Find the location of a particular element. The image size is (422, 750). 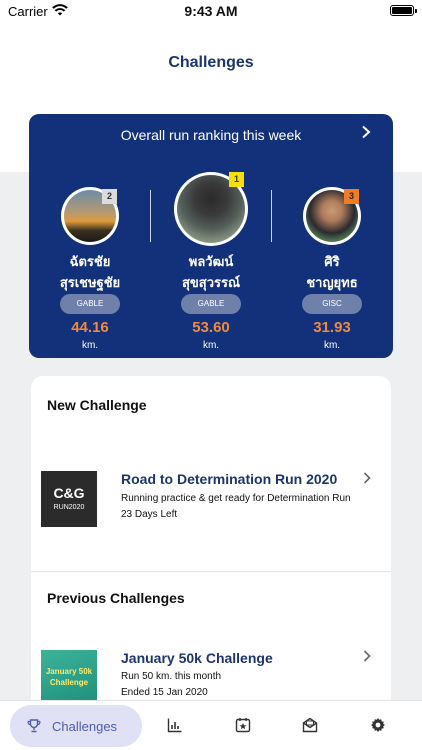

thumb-sub-text: RUN2020 is located at coordinates (69, 507).